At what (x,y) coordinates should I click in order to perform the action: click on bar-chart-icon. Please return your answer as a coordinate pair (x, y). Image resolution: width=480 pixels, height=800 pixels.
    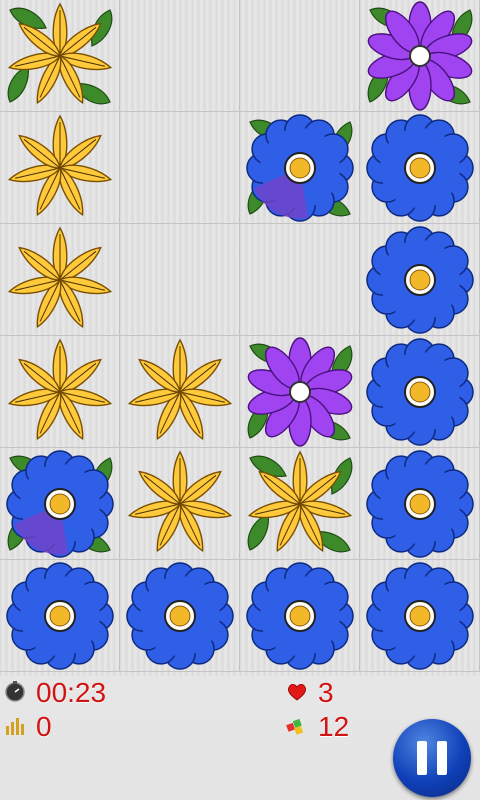
    Looking at the image, I should click on (15, 726).